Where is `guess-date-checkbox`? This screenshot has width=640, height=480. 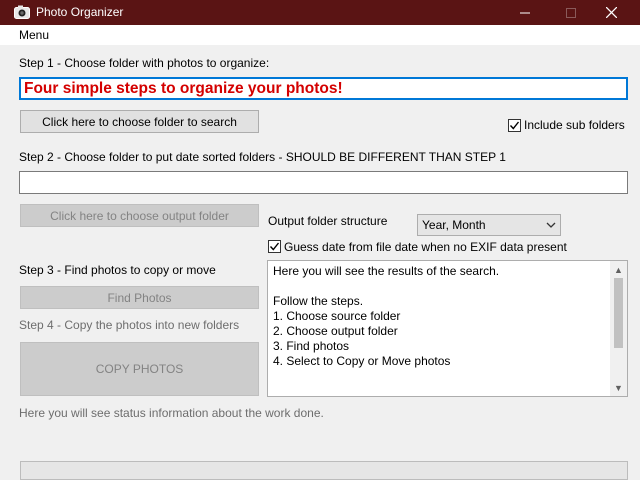
guess-date-checkbox is located at coordinates (274, 246).